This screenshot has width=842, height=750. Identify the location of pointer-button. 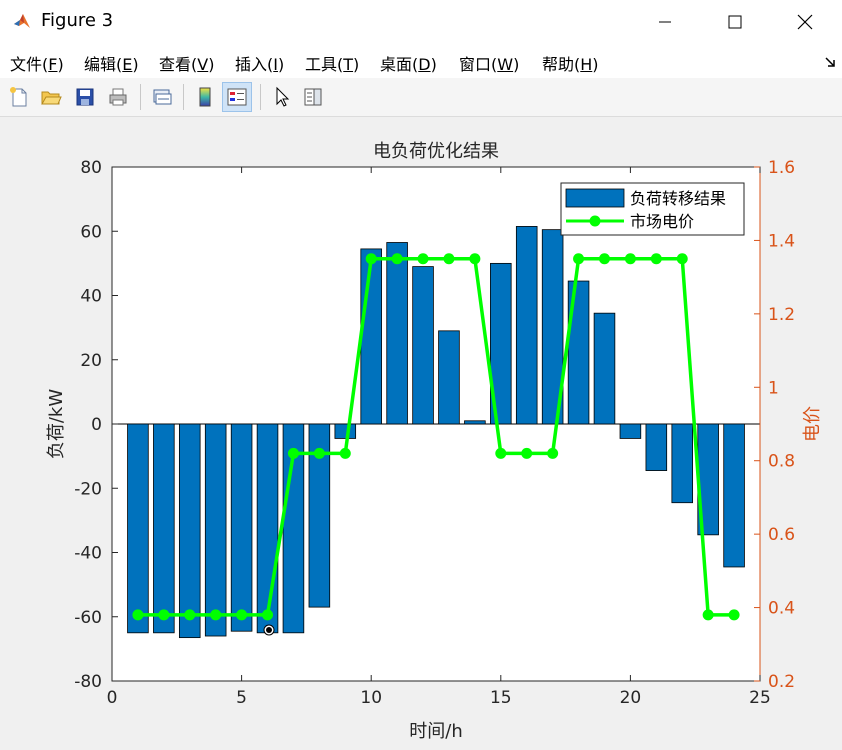
(281, 97).